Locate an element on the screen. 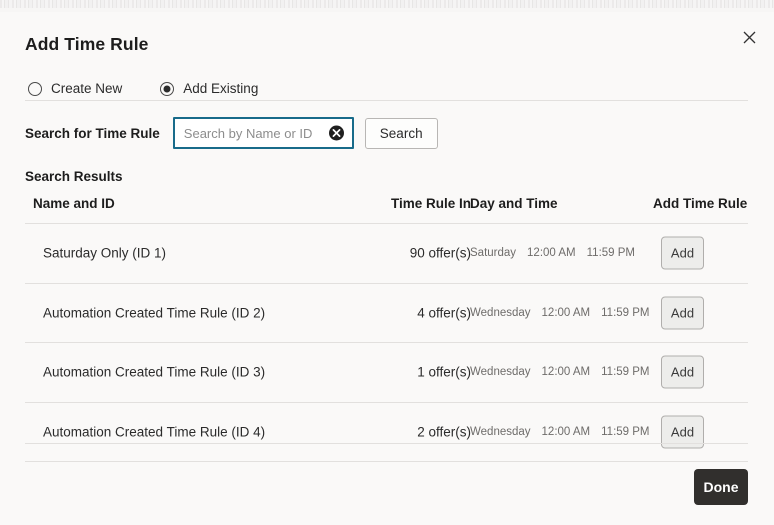 The height and width of the screenshot is (525, 774). cell-day: Saturday is located at coordinates (493, 253).